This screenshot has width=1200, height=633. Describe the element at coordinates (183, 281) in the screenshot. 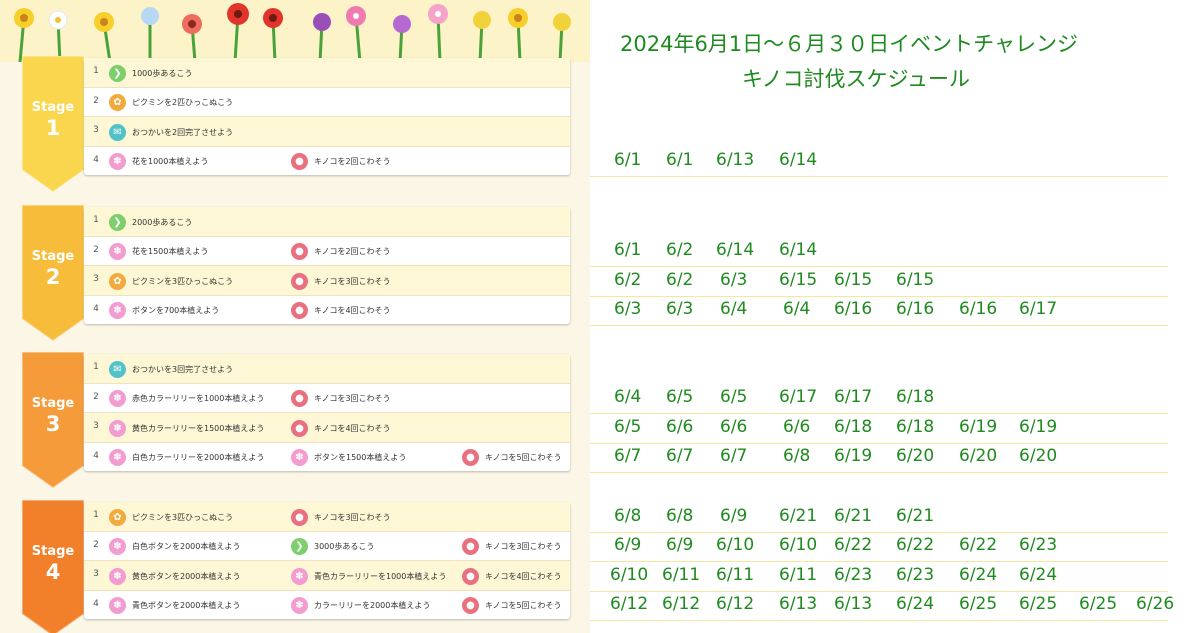

I see `mission-task-label: ピクミンを3匹ひっこぬこう` at that location.